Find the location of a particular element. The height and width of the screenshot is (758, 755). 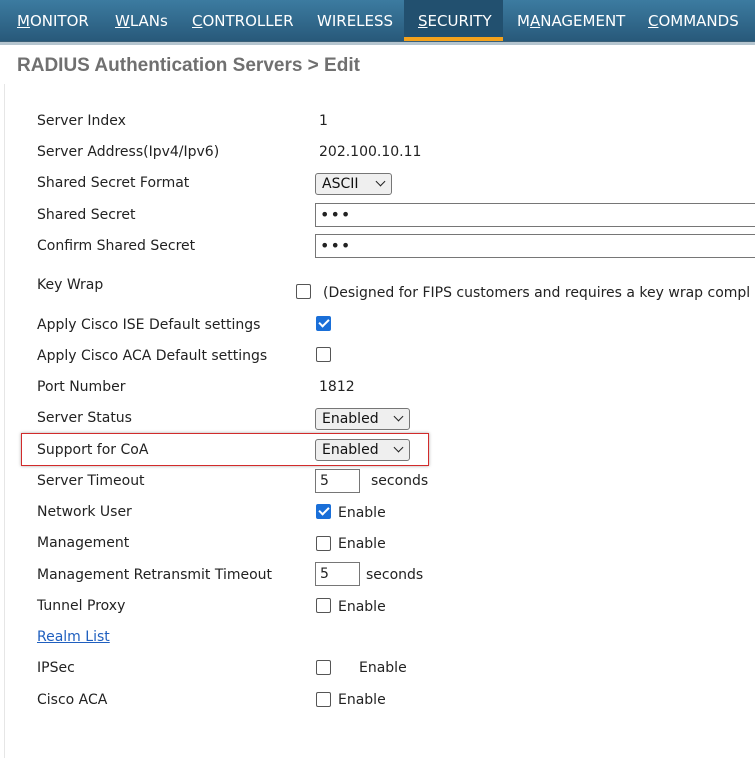

server-status-label: Server Status is located at coordinates (84, 418).